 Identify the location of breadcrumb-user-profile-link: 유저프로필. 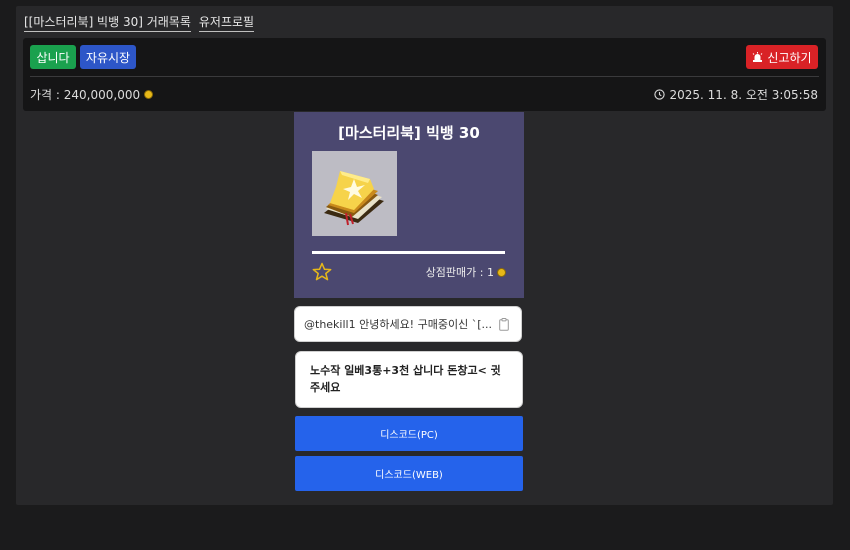
(226, 22).